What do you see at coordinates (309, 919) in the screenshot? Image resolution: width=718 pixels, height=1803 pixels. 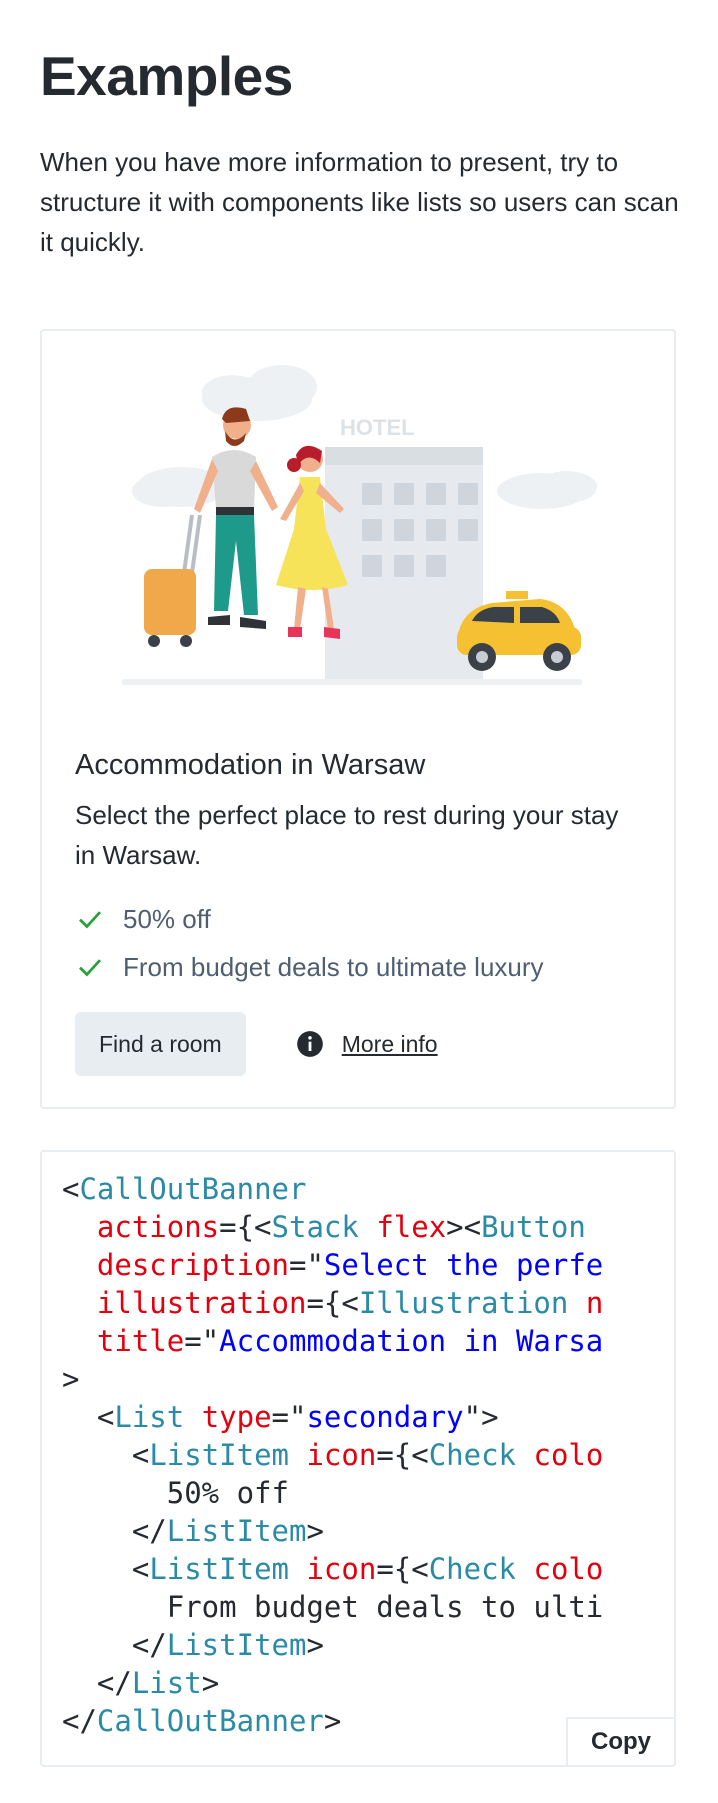 I see `list-item: 50% off` at bounding box center [309, 919].